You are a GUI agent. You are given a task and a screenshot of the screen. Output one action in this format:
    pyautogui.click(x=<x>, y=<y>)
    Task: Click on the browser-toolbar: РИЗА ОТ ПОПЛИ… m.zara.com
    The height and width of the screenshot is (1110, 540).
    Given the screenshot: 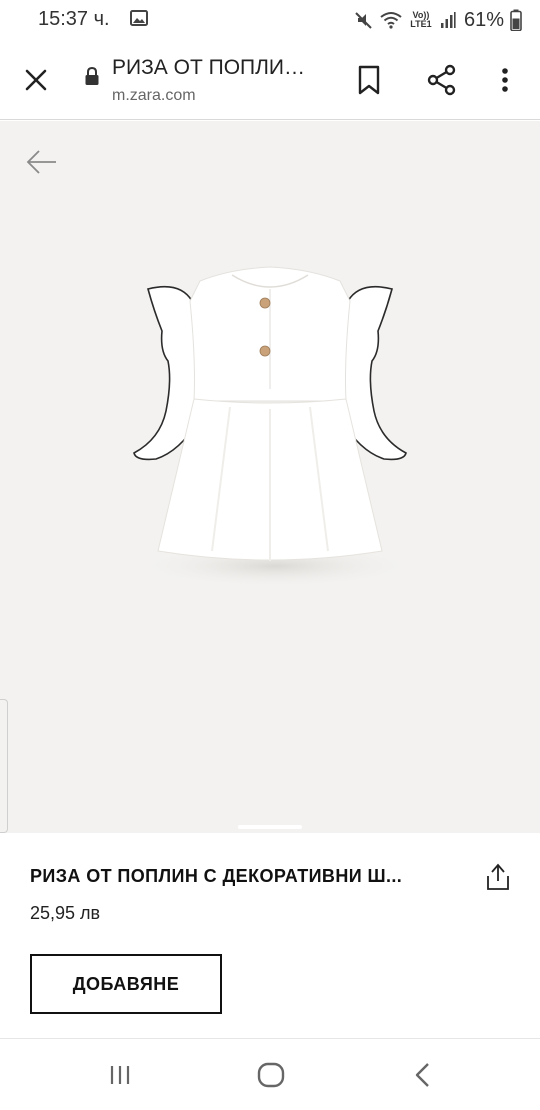 What is the action you would take?
    pyautogui.click(x=270, y=80)
    